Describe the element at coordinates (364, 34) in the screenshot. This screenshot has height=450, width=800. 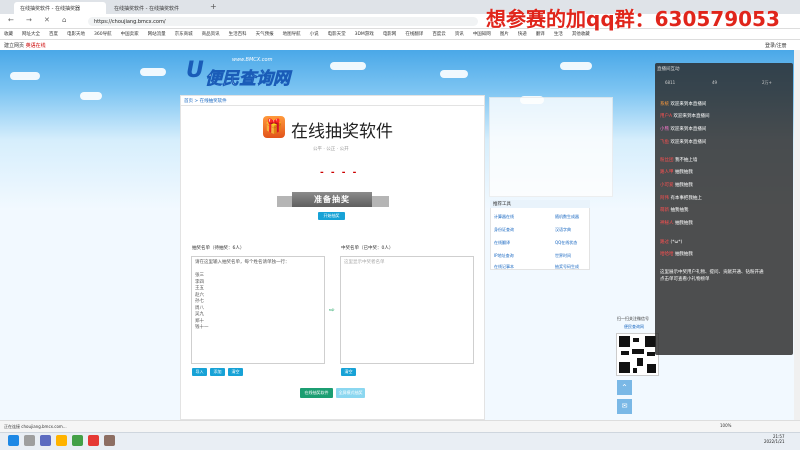
I see `bookmark-item: 3DM游戏` at that location.